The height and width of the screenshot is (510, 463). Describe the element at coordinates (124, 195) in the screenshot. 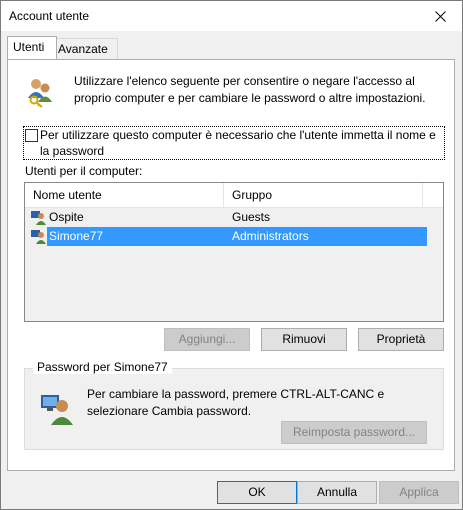

I see `column-header-nome-utente: Nome utente` at that location.